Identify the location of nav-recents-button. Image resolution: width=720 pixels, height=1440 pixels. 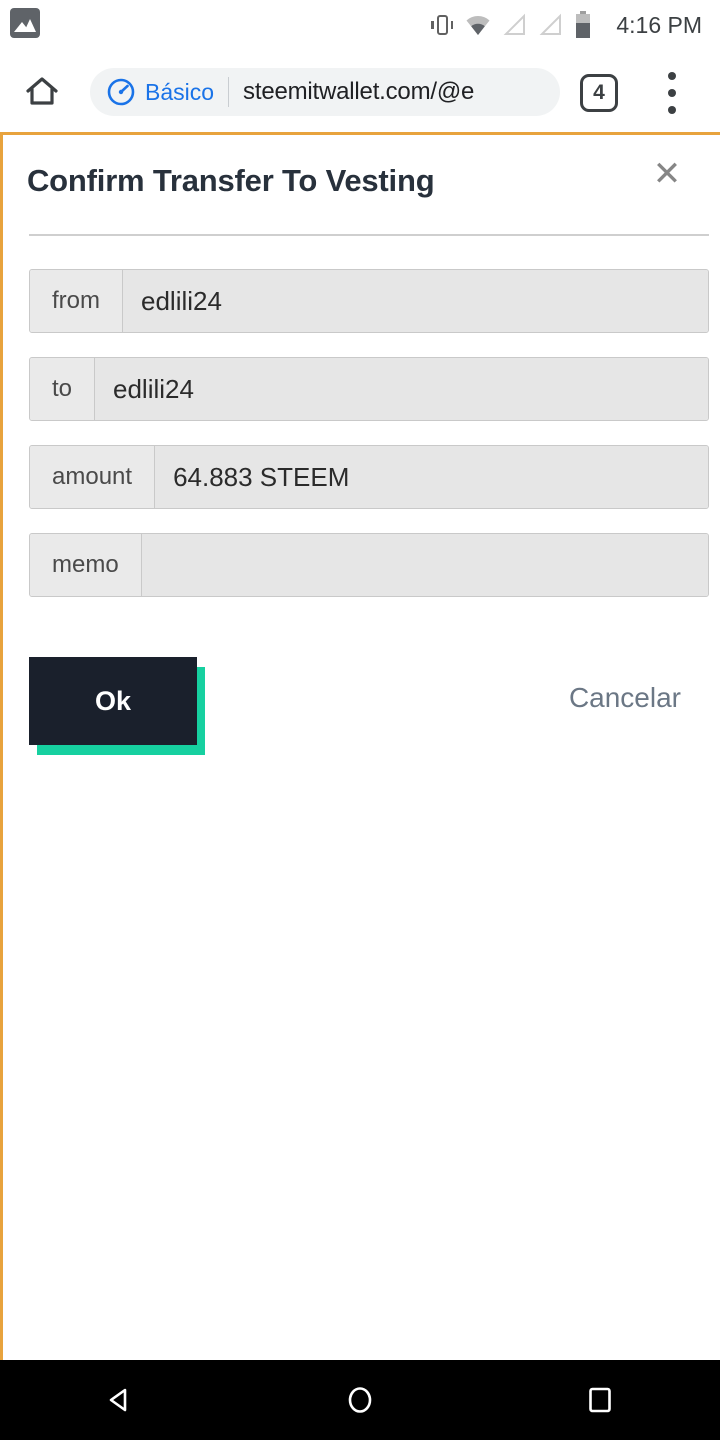
(600, 1400).